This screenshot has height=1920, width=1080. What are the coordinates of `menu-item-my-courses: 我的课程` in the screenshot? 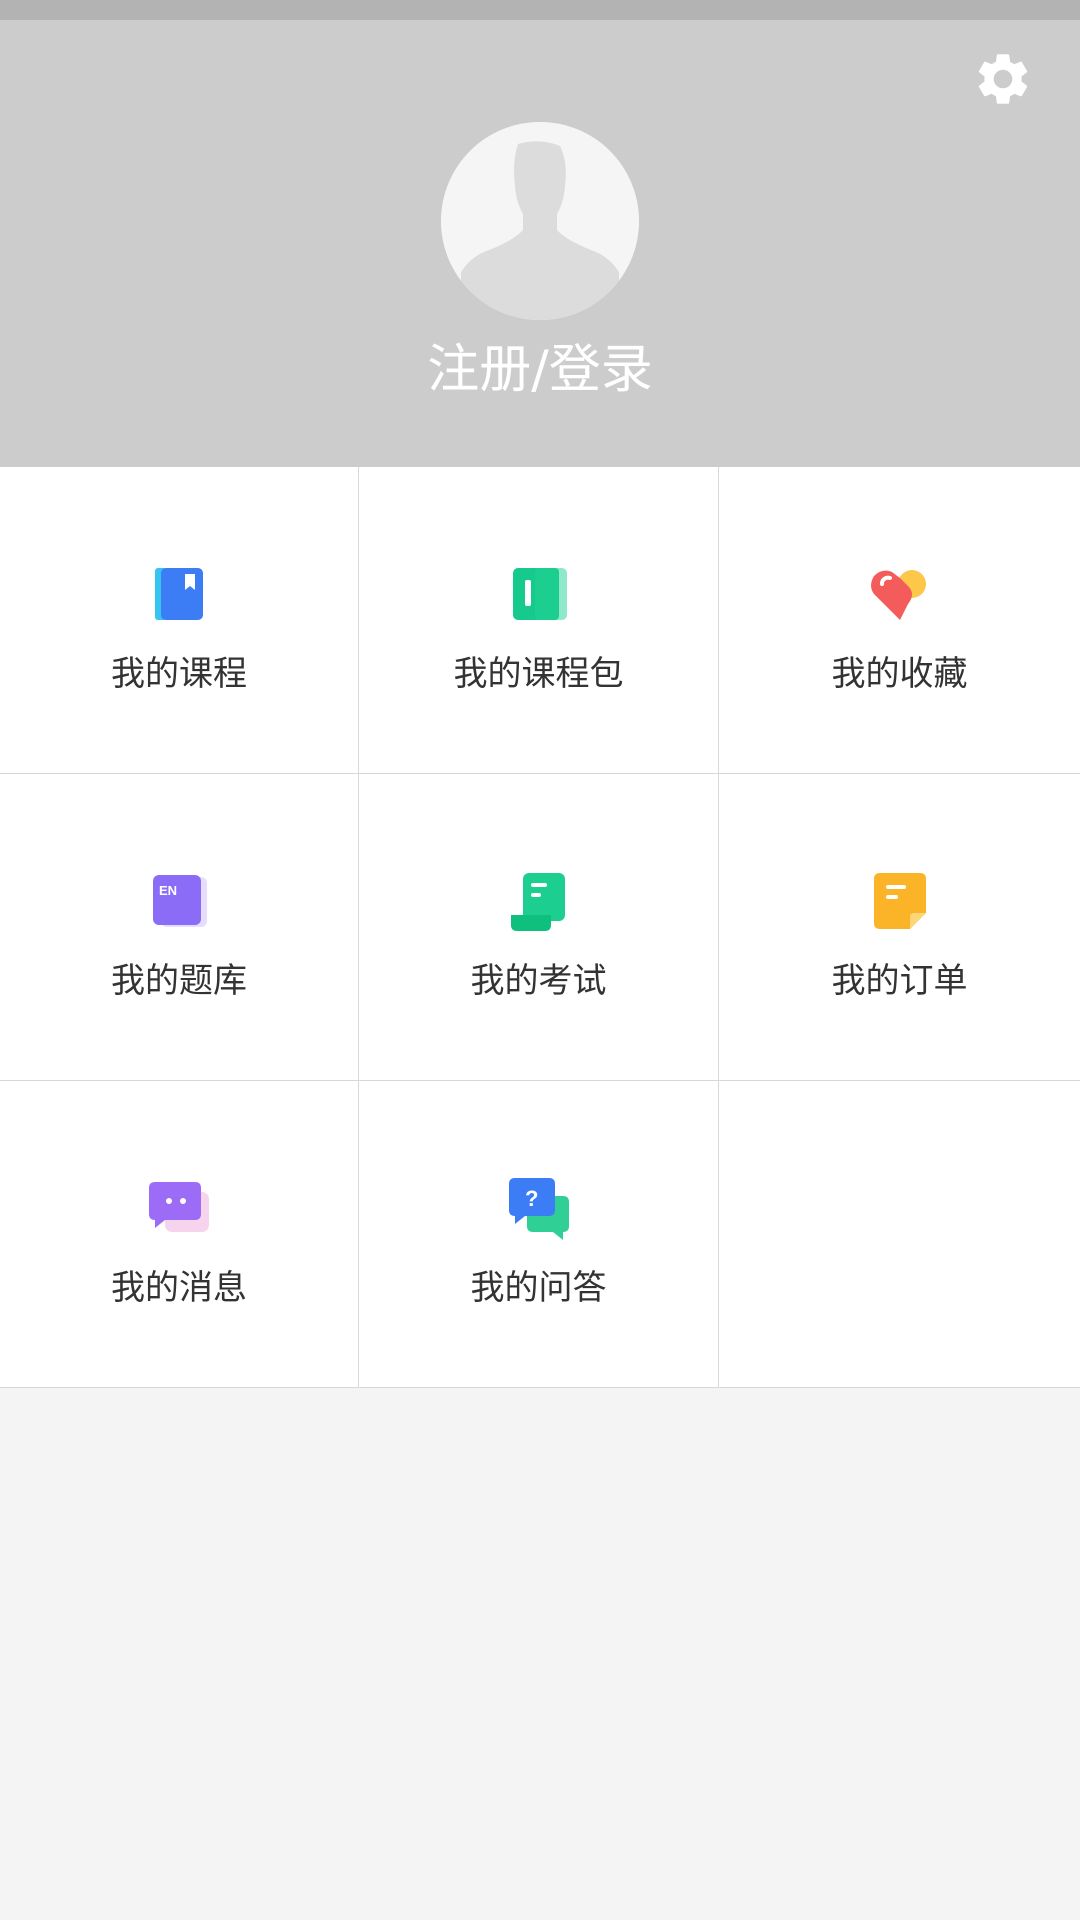 It's located at (179, 620).